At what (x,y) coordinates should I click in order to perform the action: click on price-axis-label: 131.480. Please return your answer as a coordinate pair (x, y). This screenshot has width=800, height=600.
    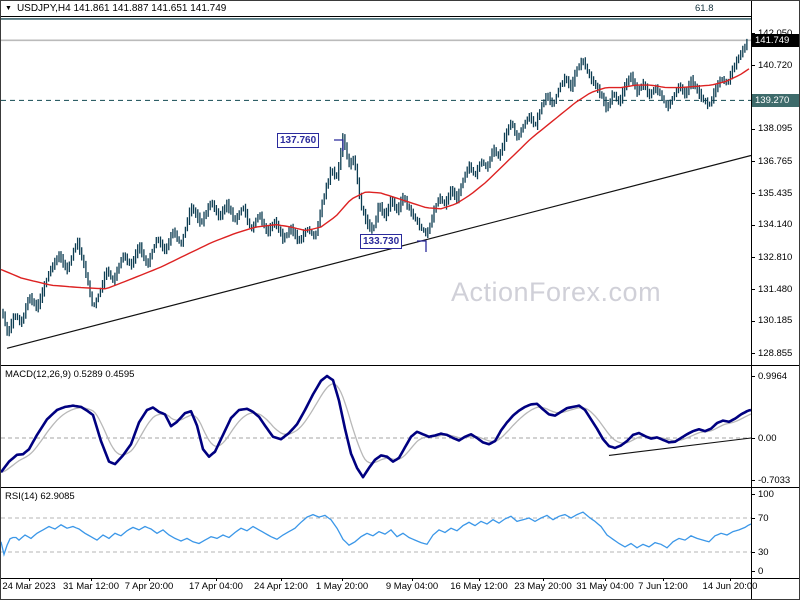
    Looking at the image, I should click on (775, 289).